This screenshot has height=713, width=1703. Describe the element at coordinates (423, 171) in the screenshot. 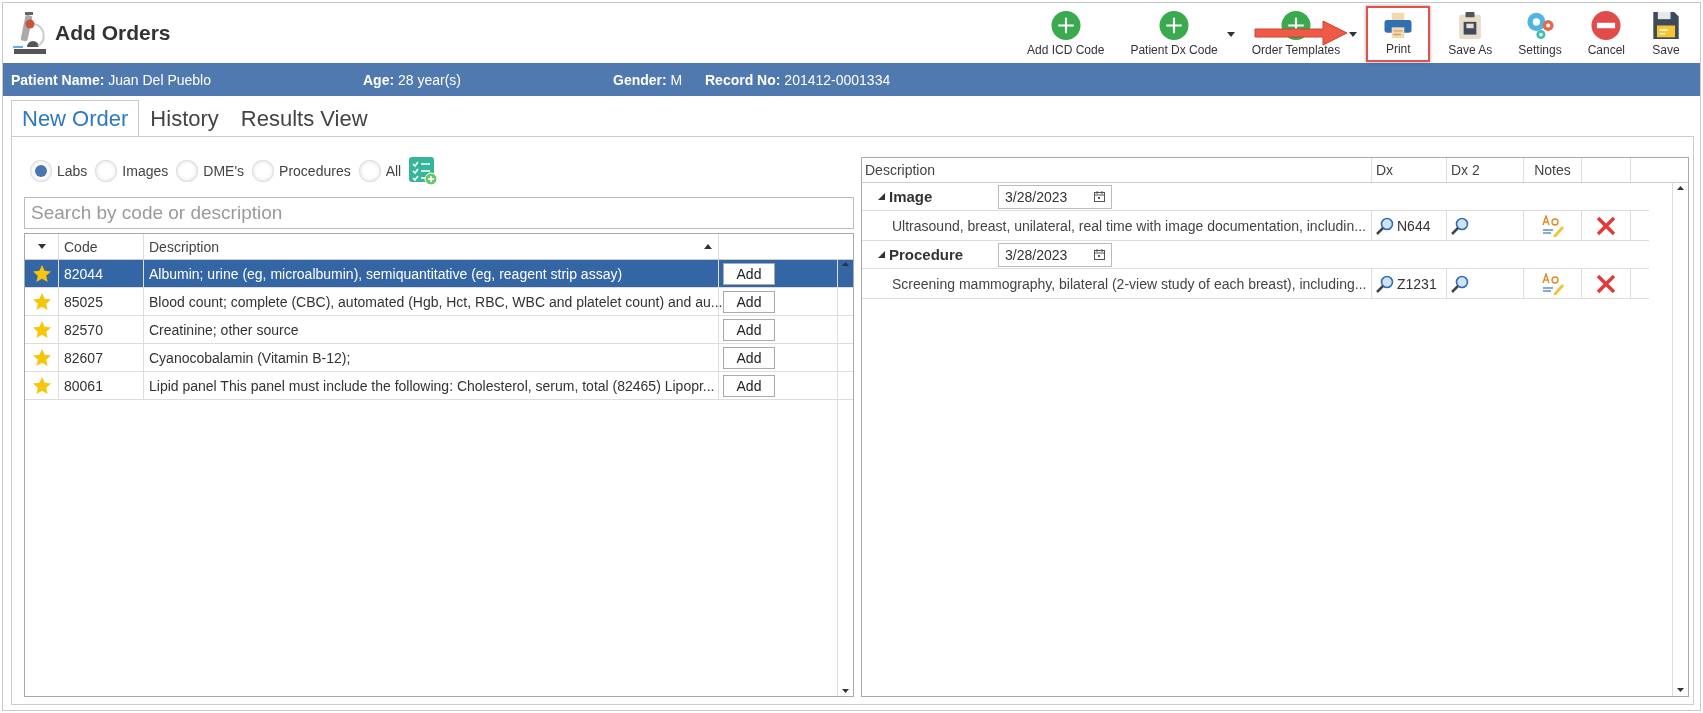

I see `checklist-icon` at that location.